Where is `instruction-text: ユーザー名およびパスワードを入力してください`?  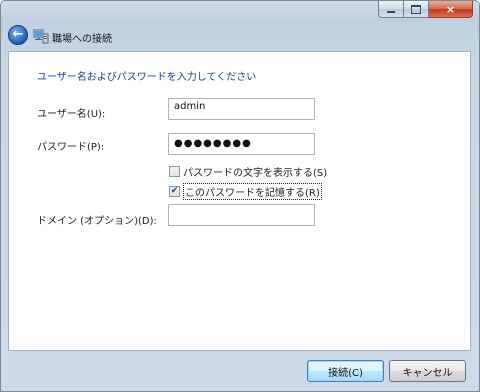 instruction-text: ユーザー名およびパスワードを入力してください is located at coordinates (147, 77).